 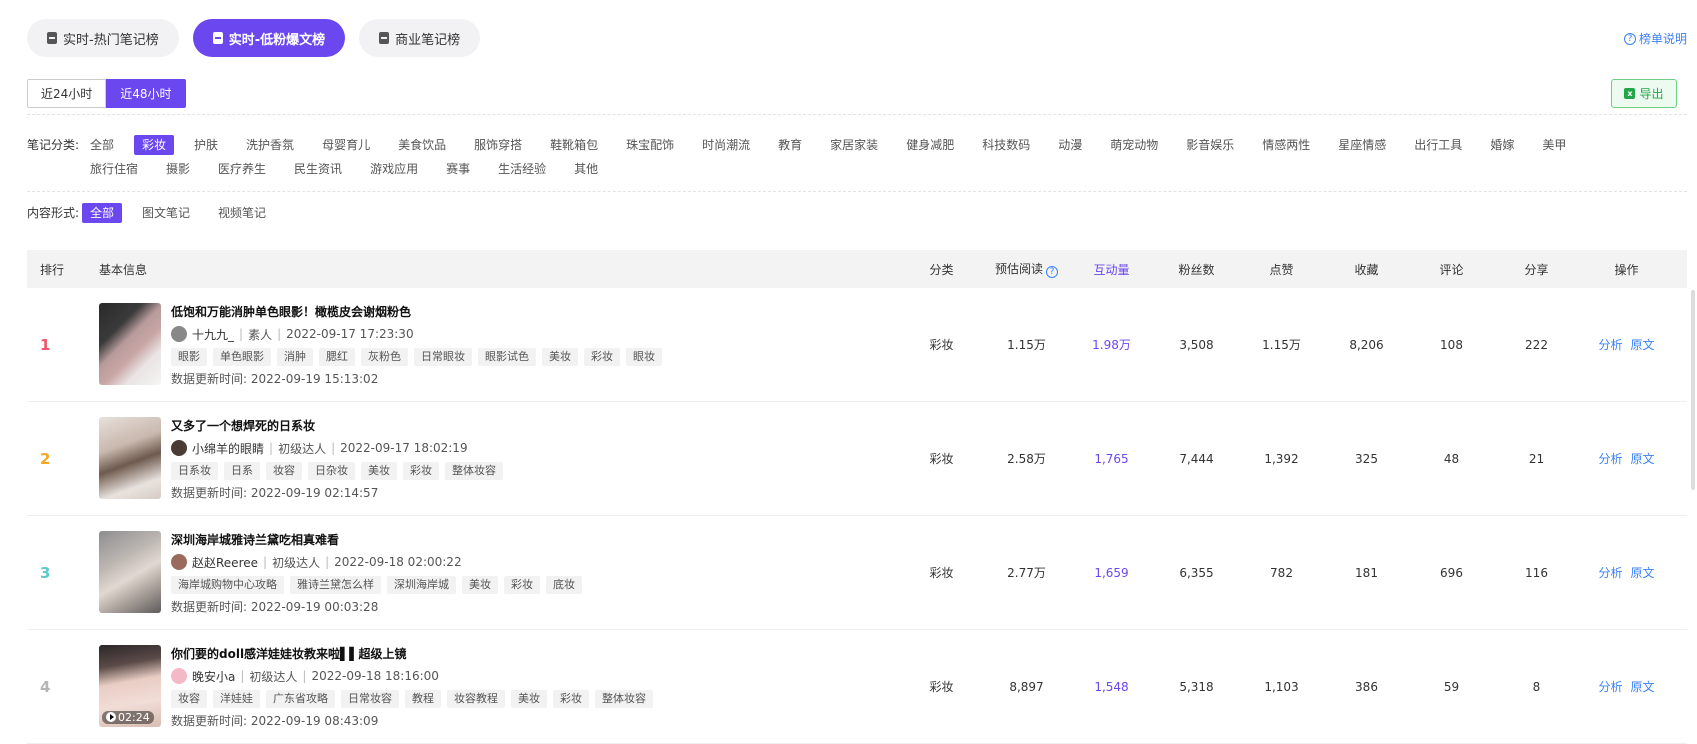 What do you see at coordinates (228, 448) in the screenshot?
I see `author-name: 小绵羊的眼睛` at bounding box center [228, 448].